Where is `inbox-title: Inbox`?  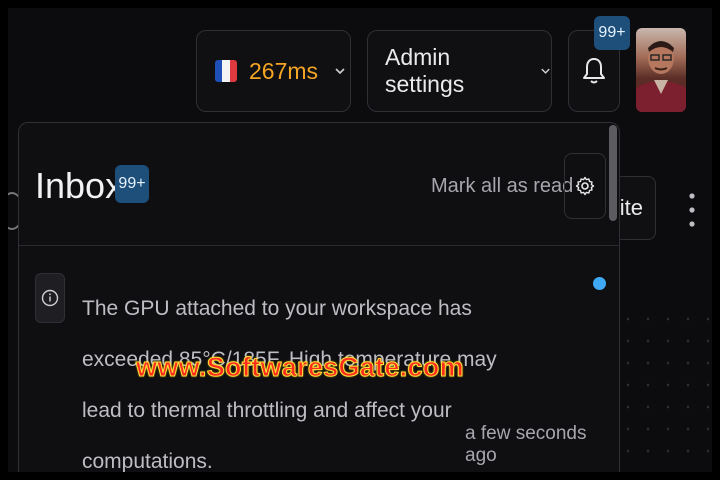 inbox-title: Inbox is located at coordinates (79, 185).